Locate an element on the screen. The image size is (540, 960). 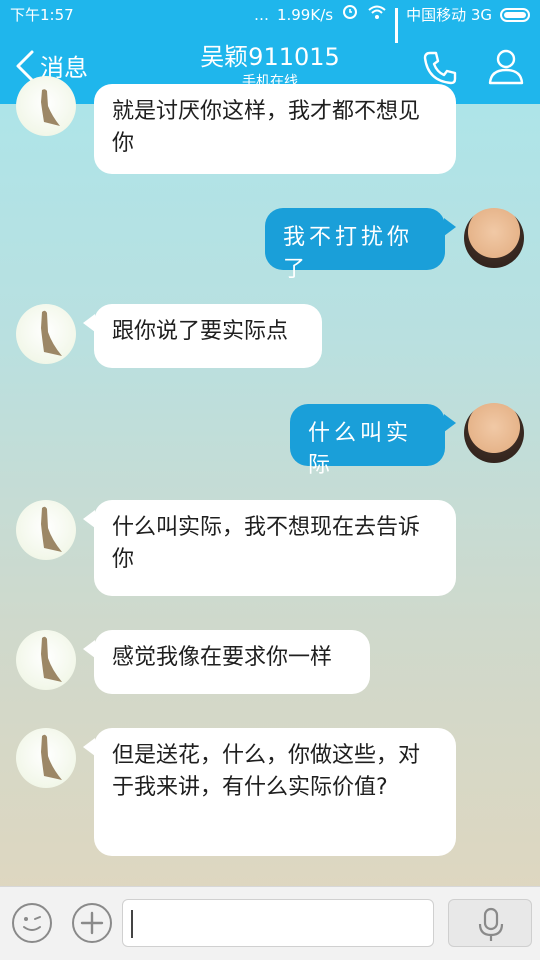
message-bubble: 跟你说了要实际点 is located at coordinates (208, 336).